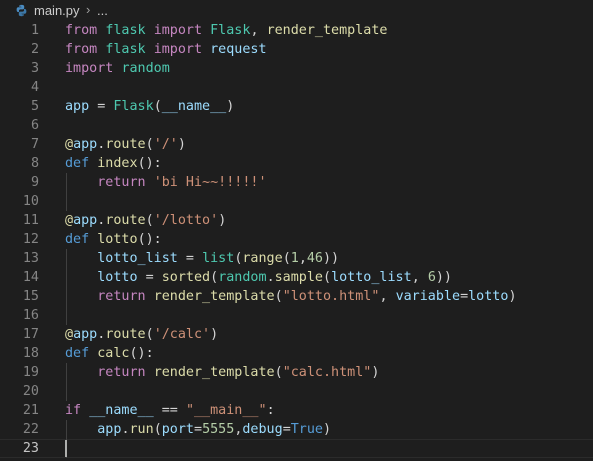 The width and height of the screenshot is (593, 461). I want to click on code-text: def index():, so click(113, 163).